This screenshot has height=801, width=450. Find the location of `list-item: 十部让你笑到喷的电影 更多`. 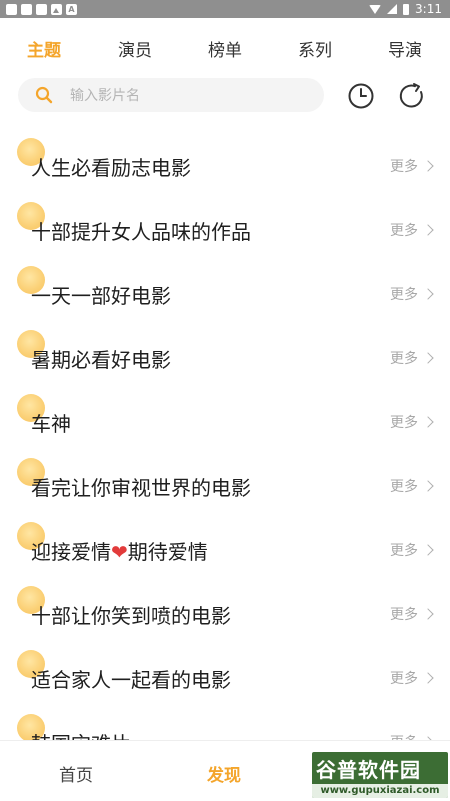

list-item: 十部让你笑到喷的电影 更多 is located at coordinates (225, 614).